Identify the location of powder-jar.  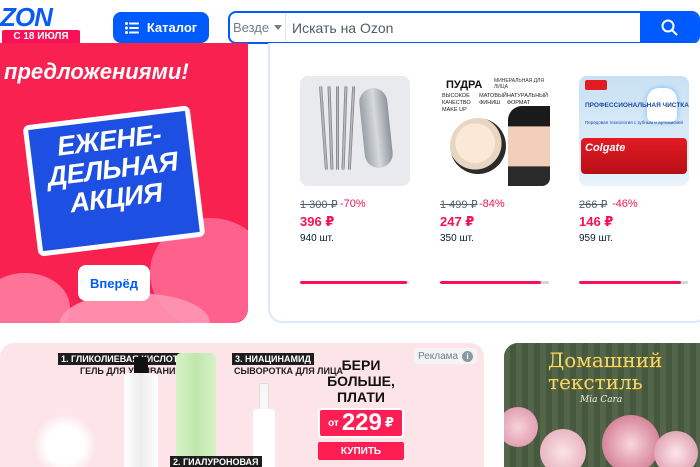
(478, 146).